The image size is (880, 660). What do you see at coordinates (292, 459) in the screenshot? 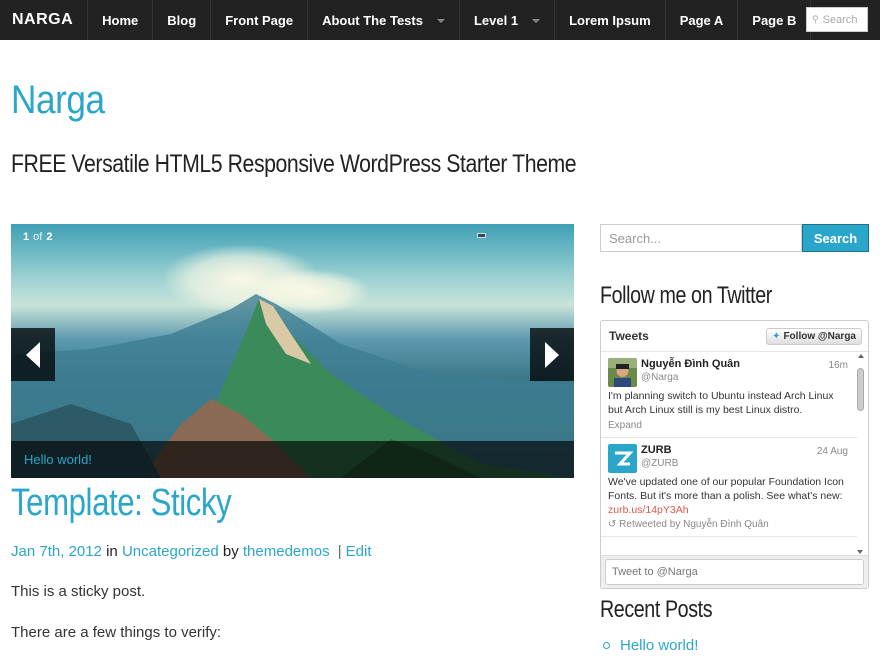
I see `slide-caption: Hello world!` at bounding box center [292, 459].